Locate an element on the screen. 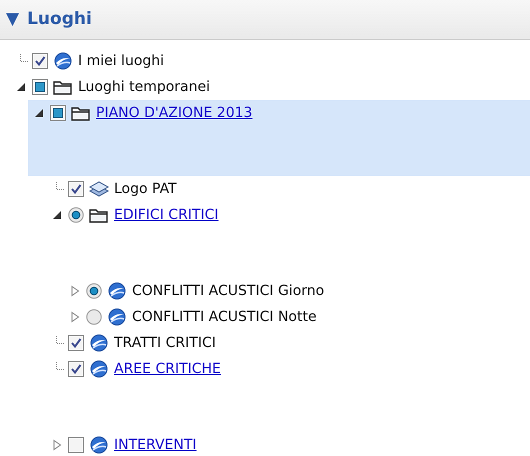 Image resolution: width=530 pixels, height=456 pixels. item-label: Luoghi temporanei is located at coordinates (144, 87).